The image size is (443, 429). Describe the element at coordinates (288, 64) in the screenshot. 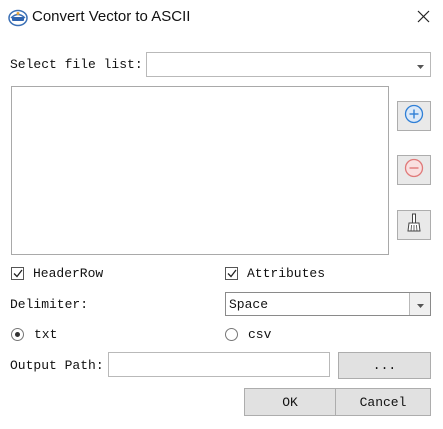

I see `file-list-dropdown` at that location.